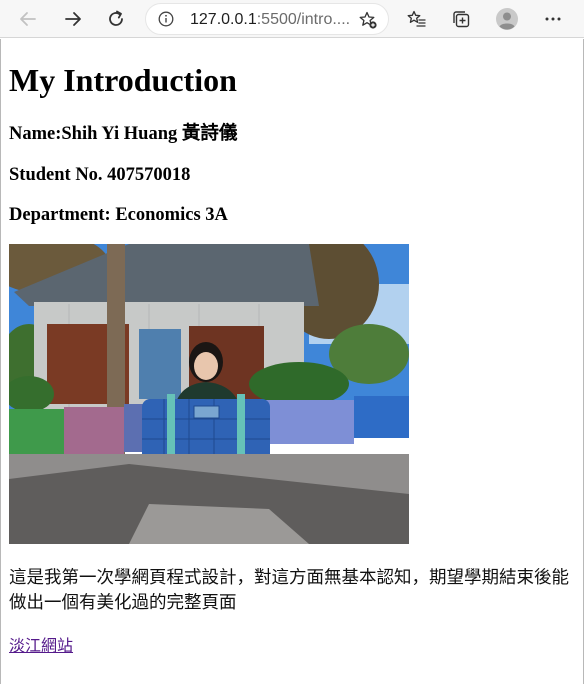 This screenshot has height=684, width=584. I want to click on url-host: 127.0.0.1, so click(223, 19).